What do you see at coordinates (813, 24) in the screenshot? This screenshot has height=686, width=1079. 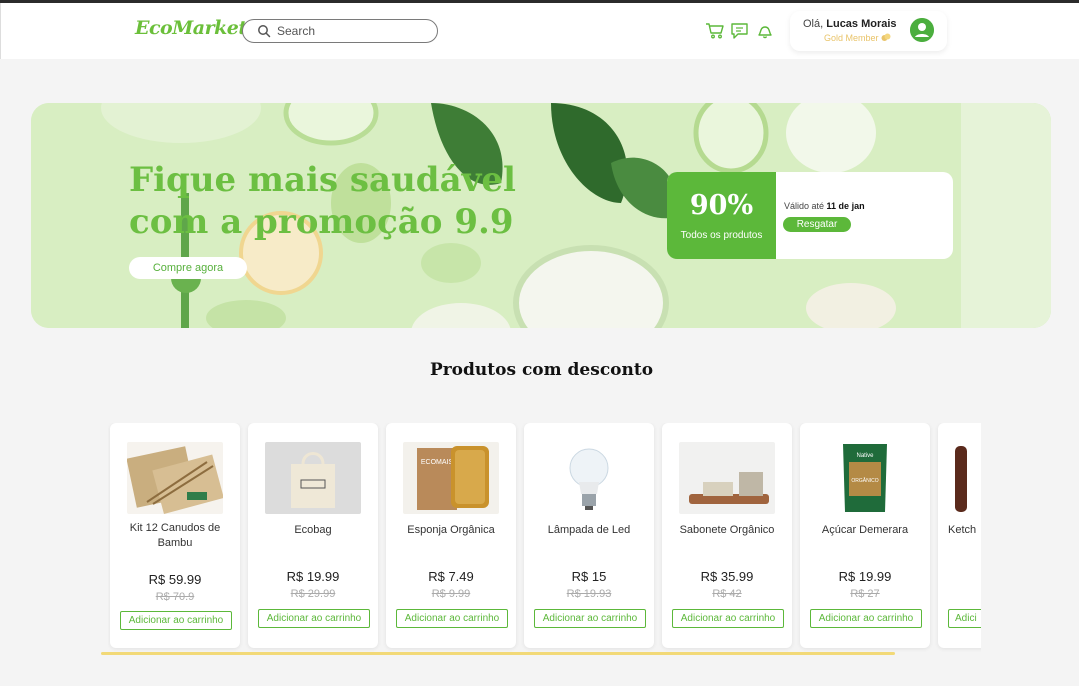 I see `greeting-prefix: Olá,` at bounding box center [813, 24].